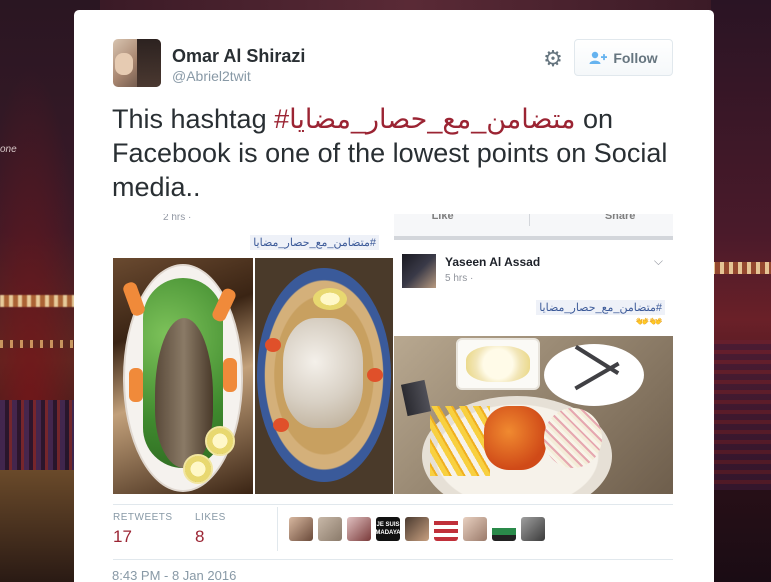 The height and width of the screenshot is (582, 771). Describe the element at coordinates (193, 119) in the screenshot. I see `tweet-text-before: This hashtag` at that location.